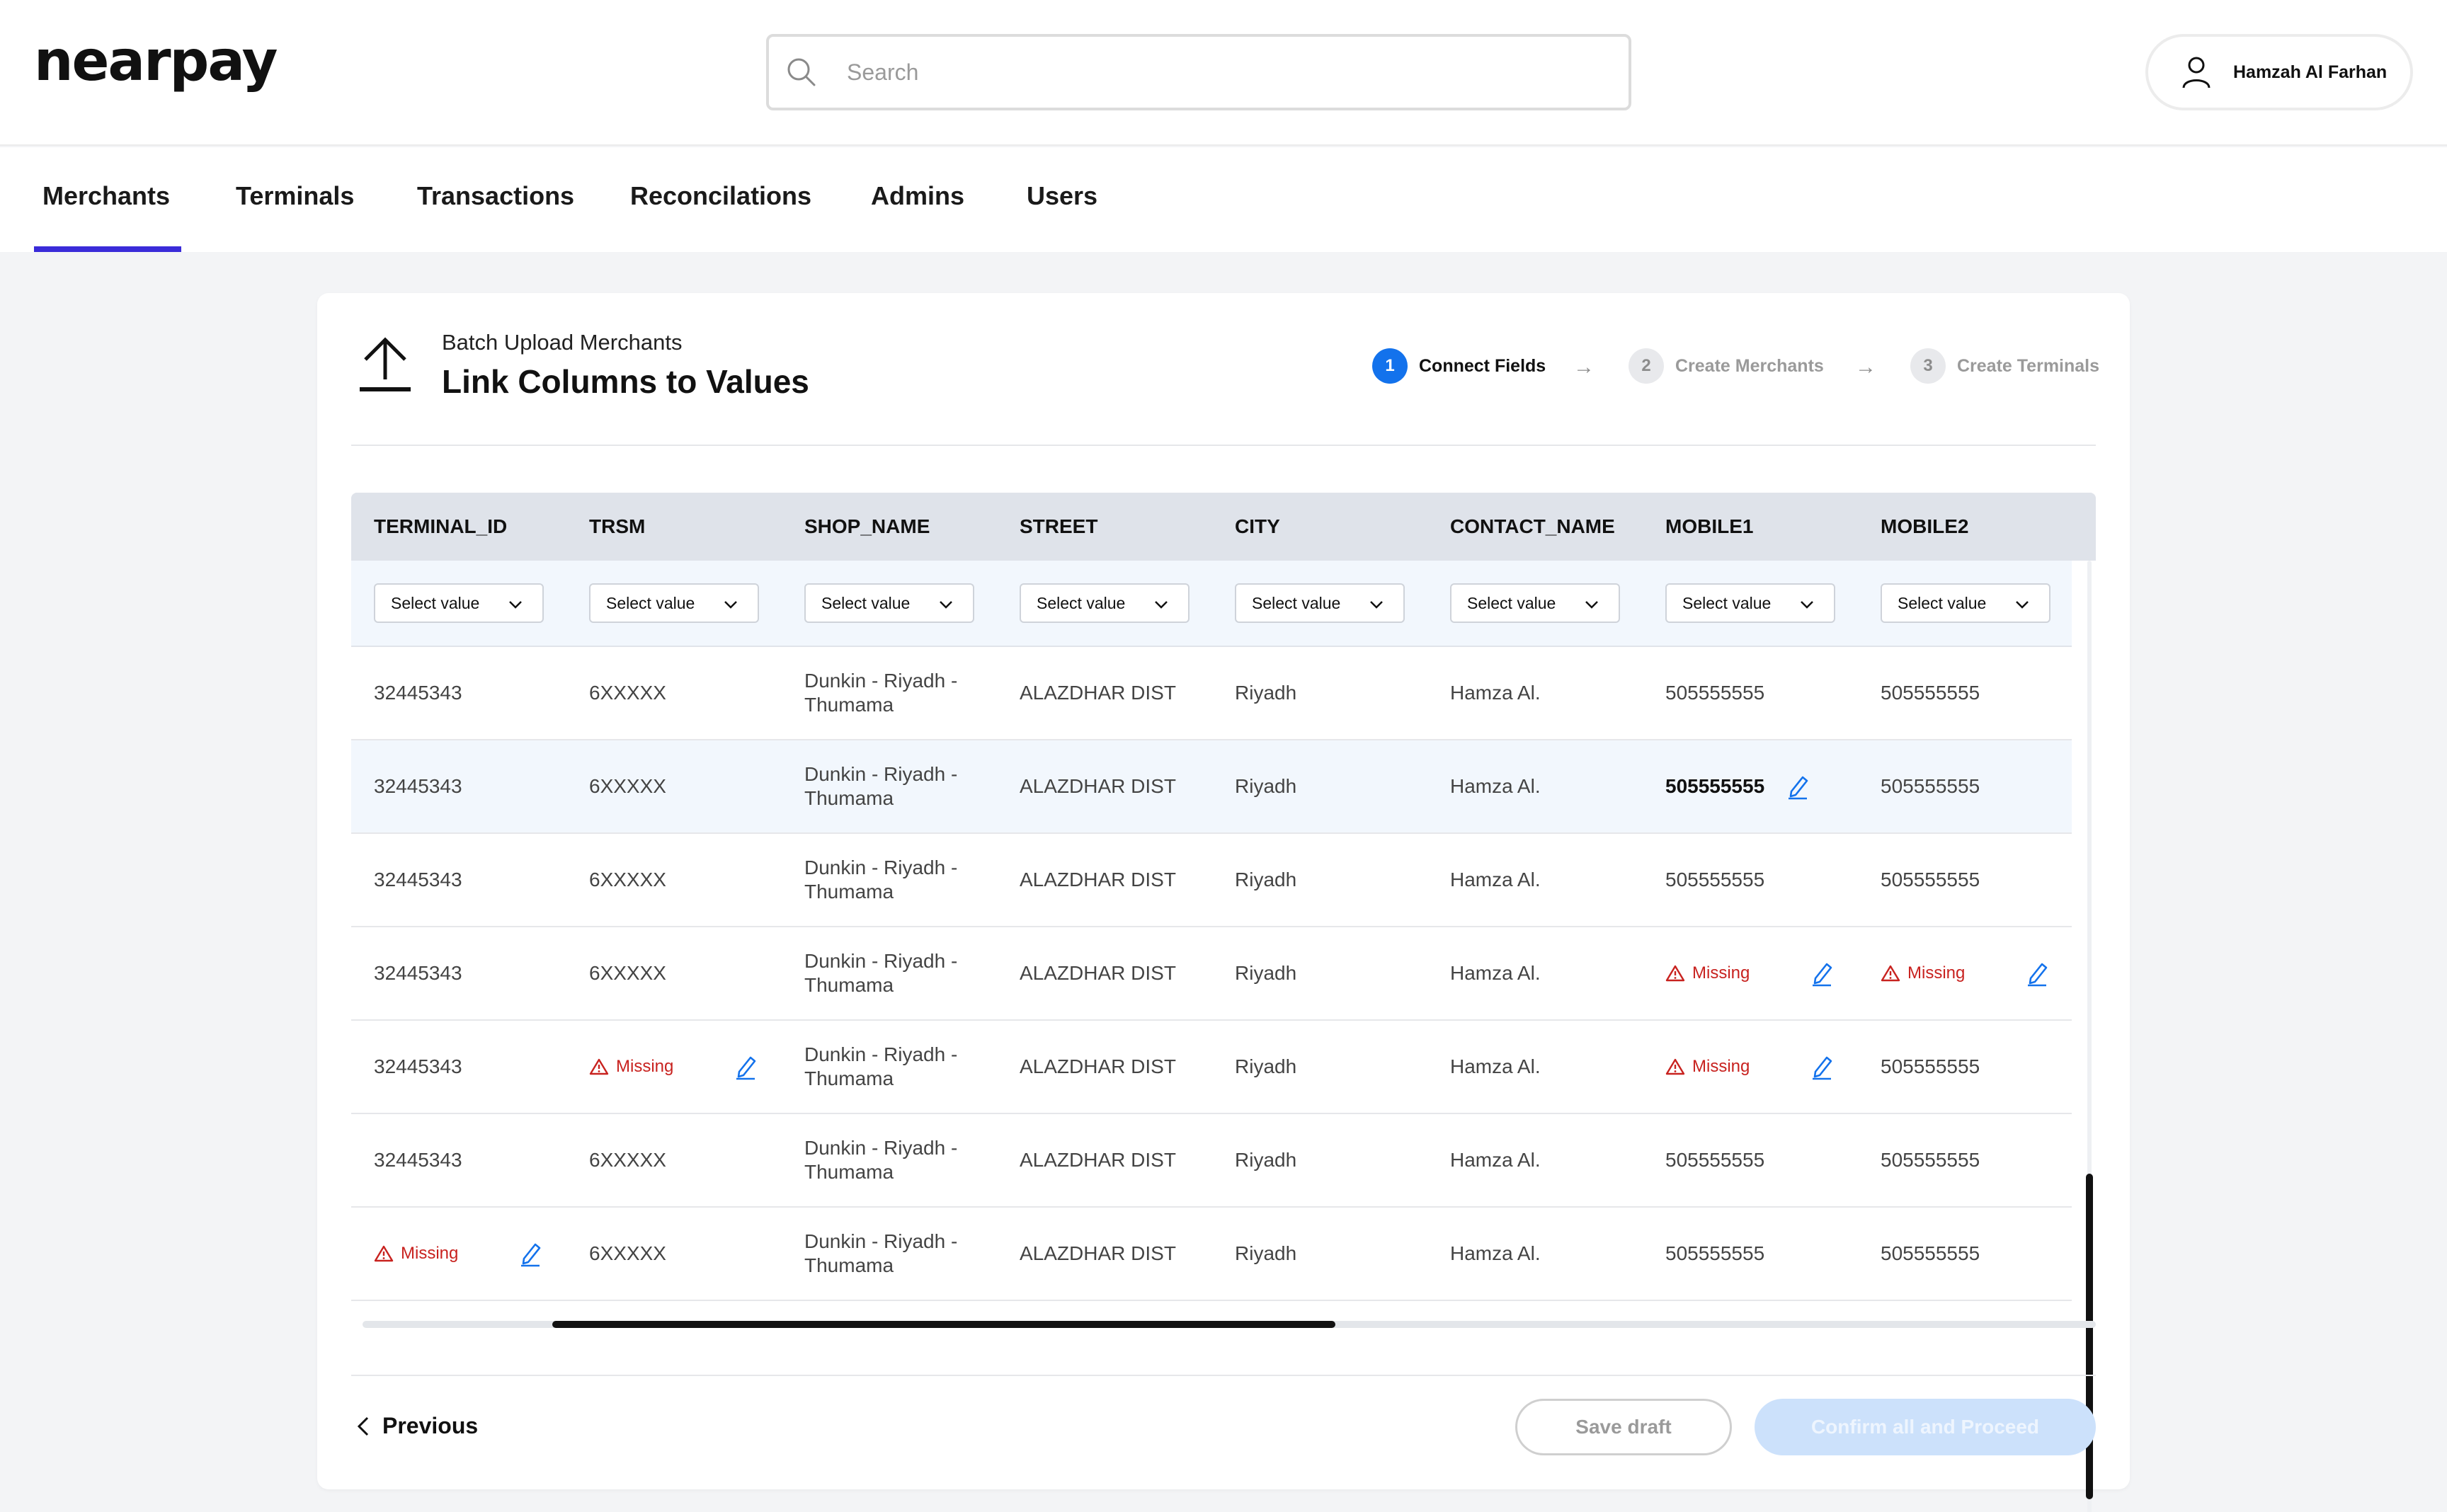 This screenshot has width=2447, height=1512. I want to click on cell-terminal-id: Missing, so click(476, 1254).